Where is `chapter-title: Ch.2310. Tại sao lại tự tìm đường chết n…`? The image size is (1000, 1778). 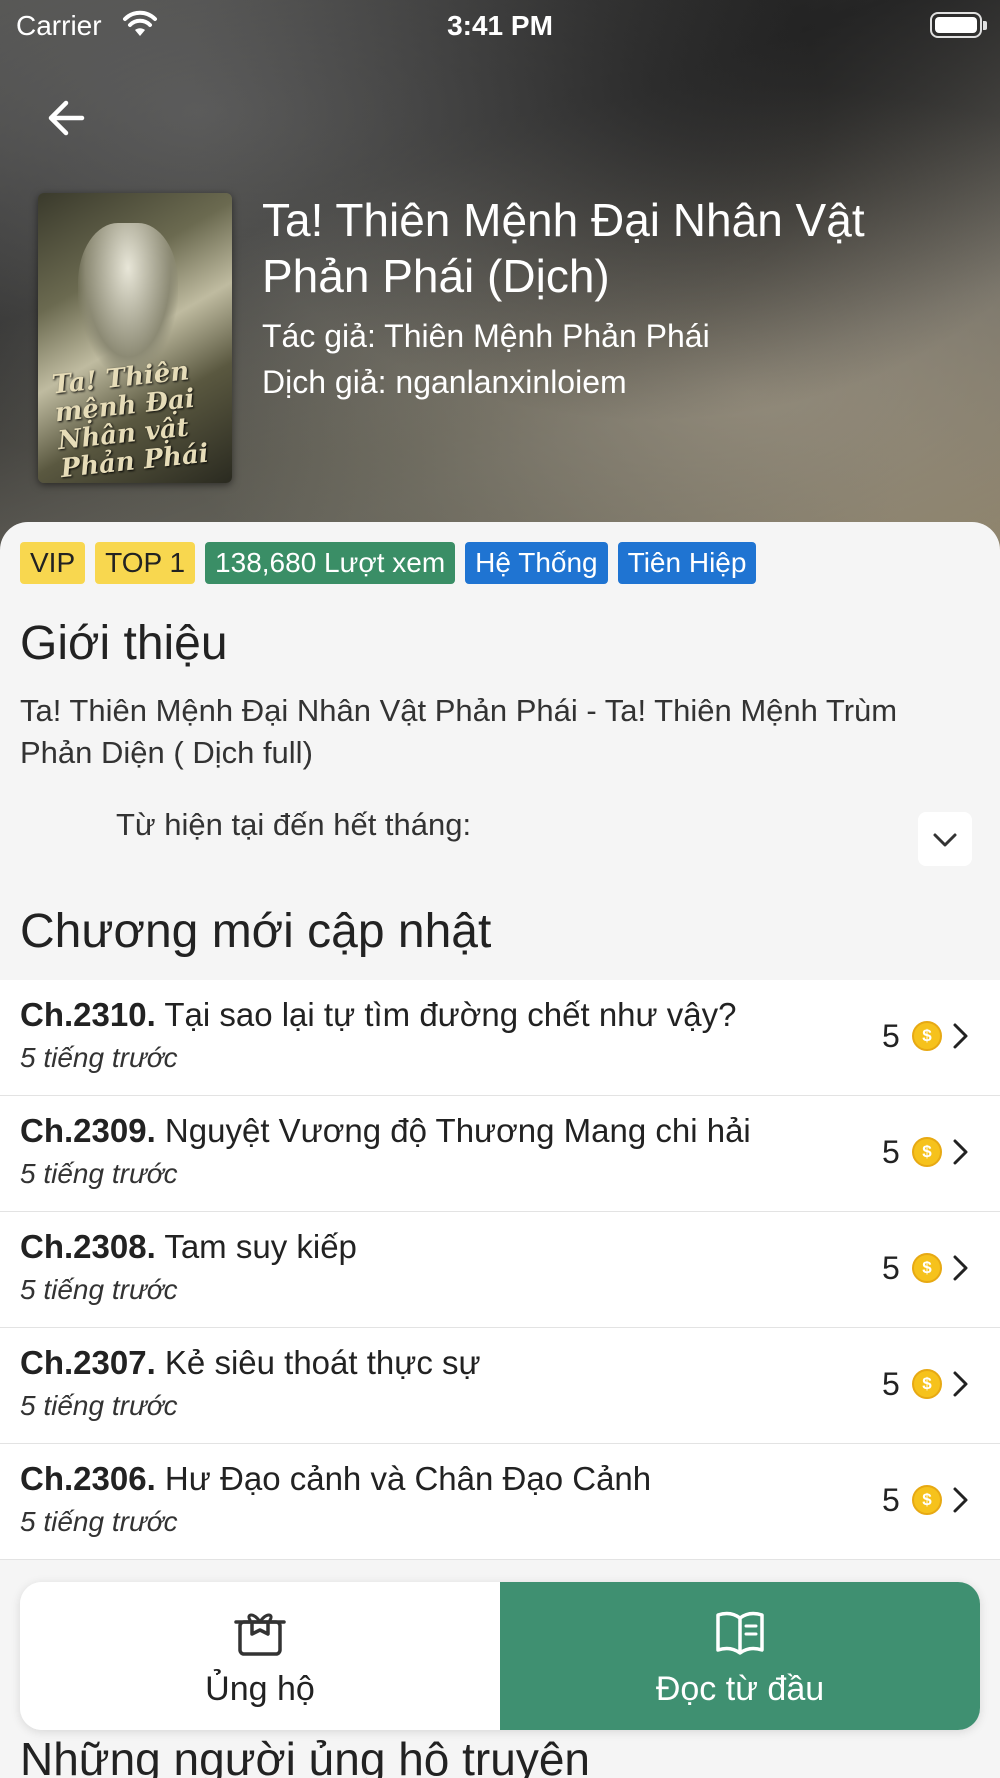
chapter-title: Ch.2310. Tại sao lại tự tìm đường chết n… is located at coordinates (440, 1015).